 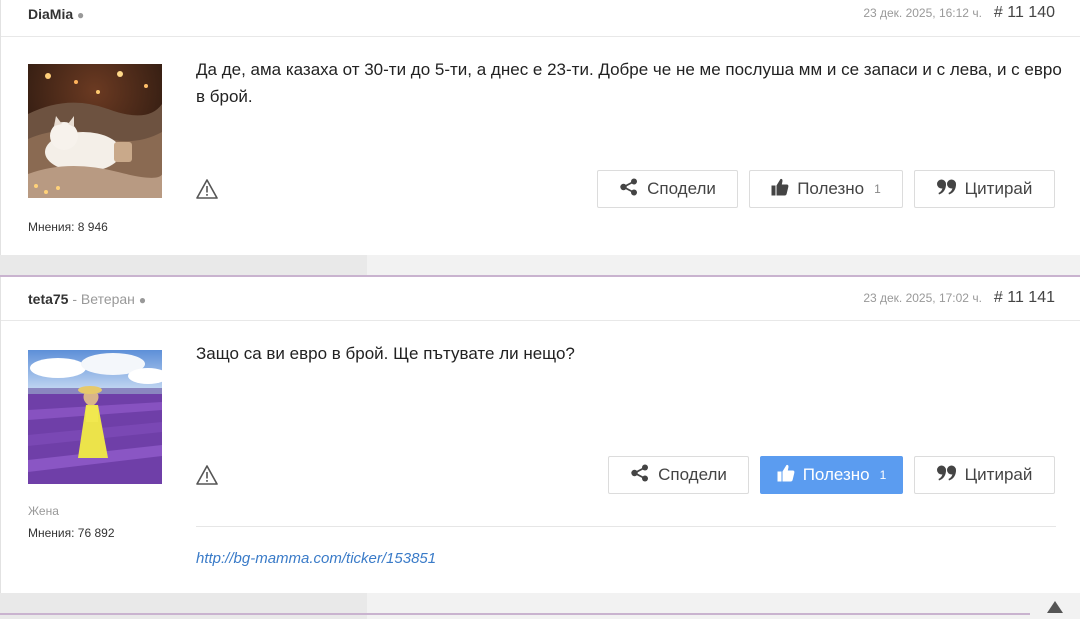 I want to click on opinions-count: Мнения: 76 892, so click(x=71, y=533).